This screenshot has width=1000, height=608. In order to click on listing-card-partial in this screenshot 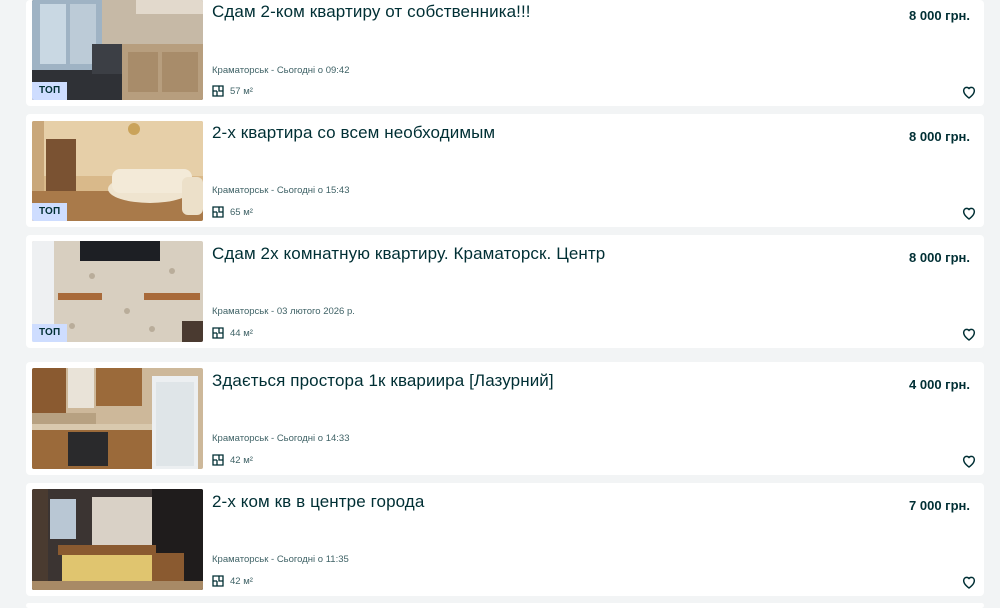, I will do `click(505, 605)`.